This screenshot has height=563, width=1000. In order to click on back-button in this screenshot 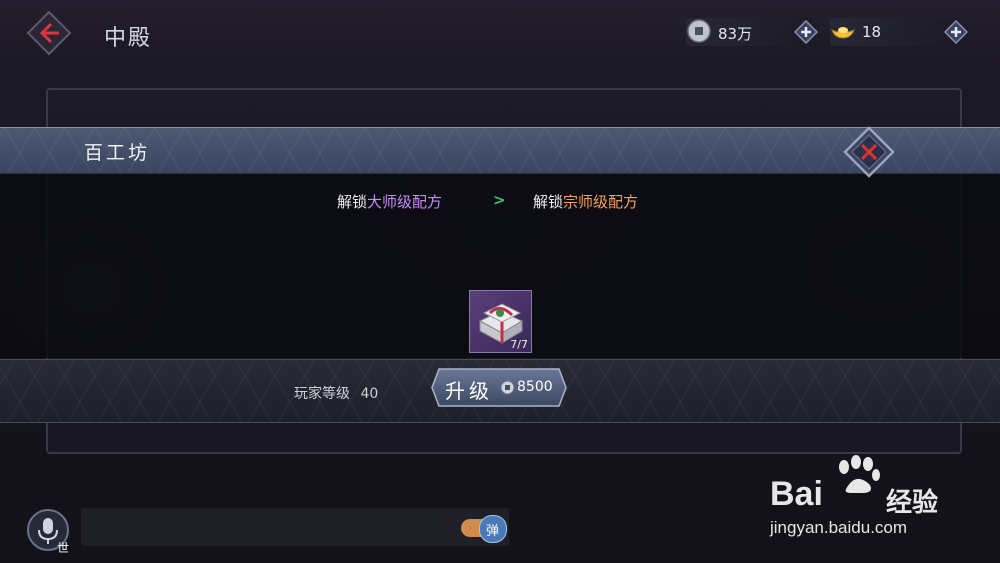, I will do `click(49, 33)`.